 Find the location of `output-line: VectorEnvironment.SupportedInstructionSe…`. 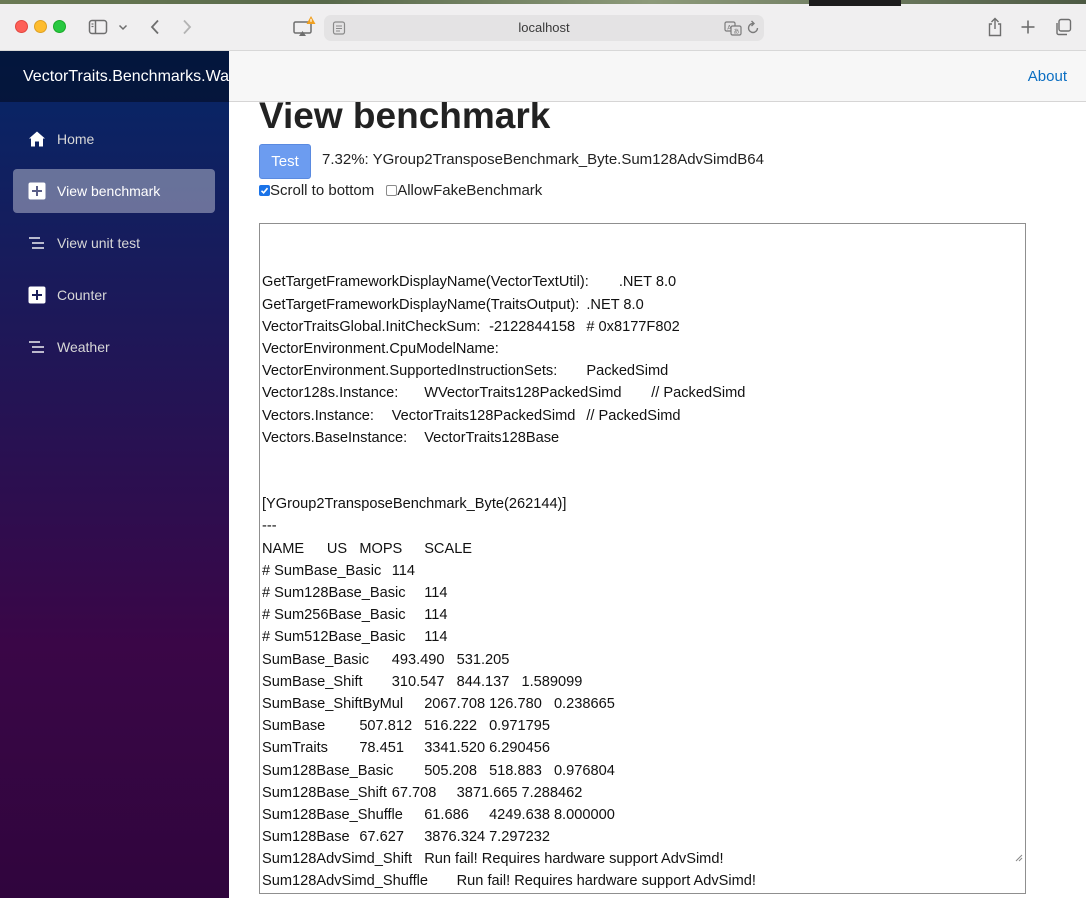

output-line: VectorEnvironment.SupportedInstructionSe… is located at coordinates (465, 371).